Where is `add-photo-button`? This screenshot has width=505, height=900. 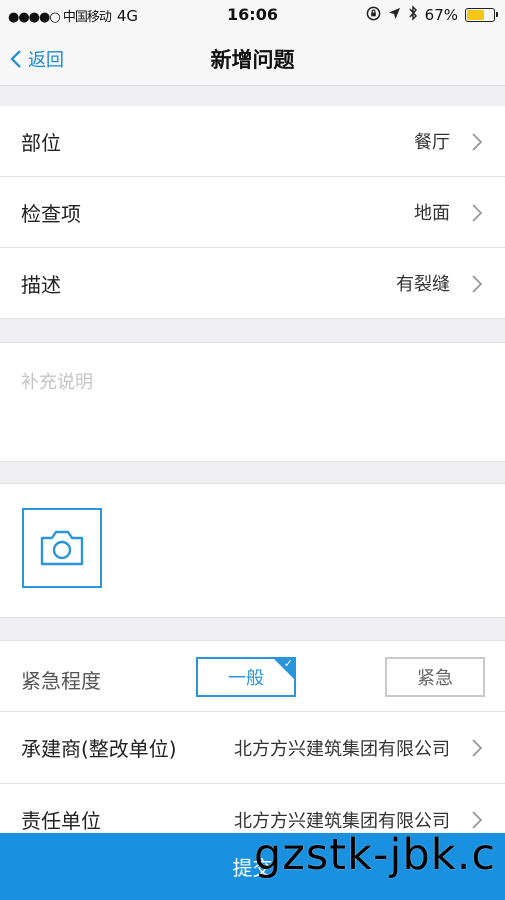 add-photo-button is located at coordinates (62, 548).